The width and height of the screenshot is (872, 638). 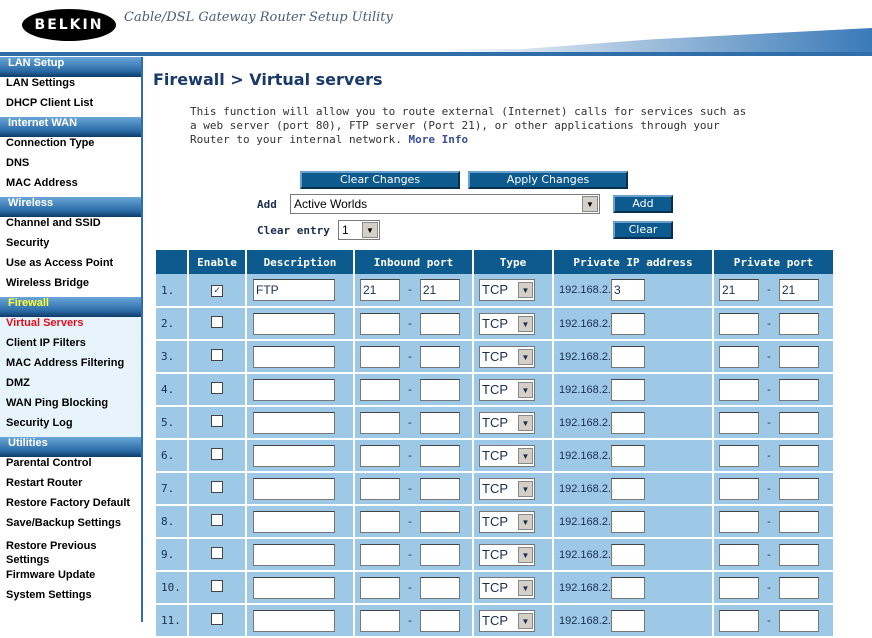 I want to click on private-port-to-input: 21, so click(x=798, y=290).